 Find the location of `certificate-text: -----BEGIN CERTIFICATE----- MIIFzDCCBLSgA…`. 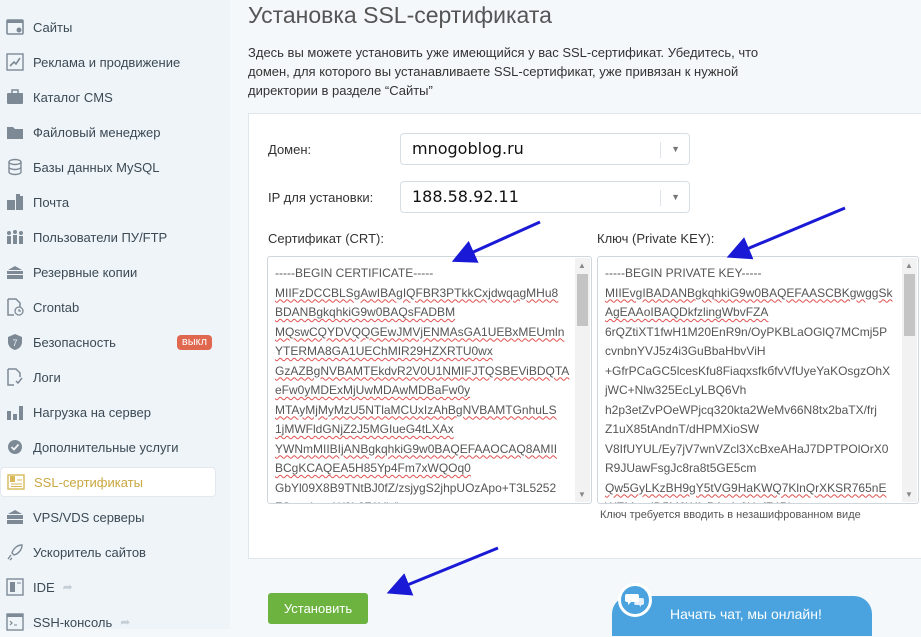

certificate-text: -----BEGIN CERTIFICATE----- MIIFzDCCBLSgA… is located at coordinates (423, 383).